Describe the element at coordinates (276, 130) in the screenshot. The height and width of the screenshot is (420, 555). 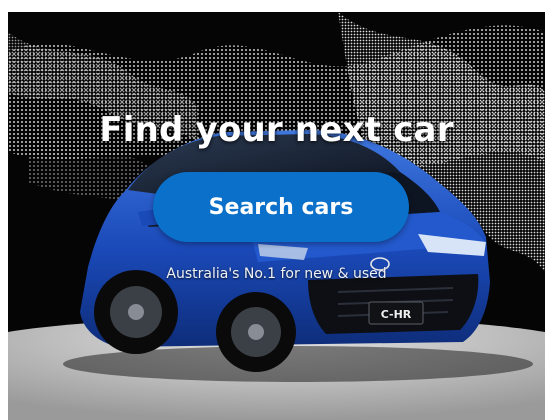
I see `hero-title: Find your next car` at that location.